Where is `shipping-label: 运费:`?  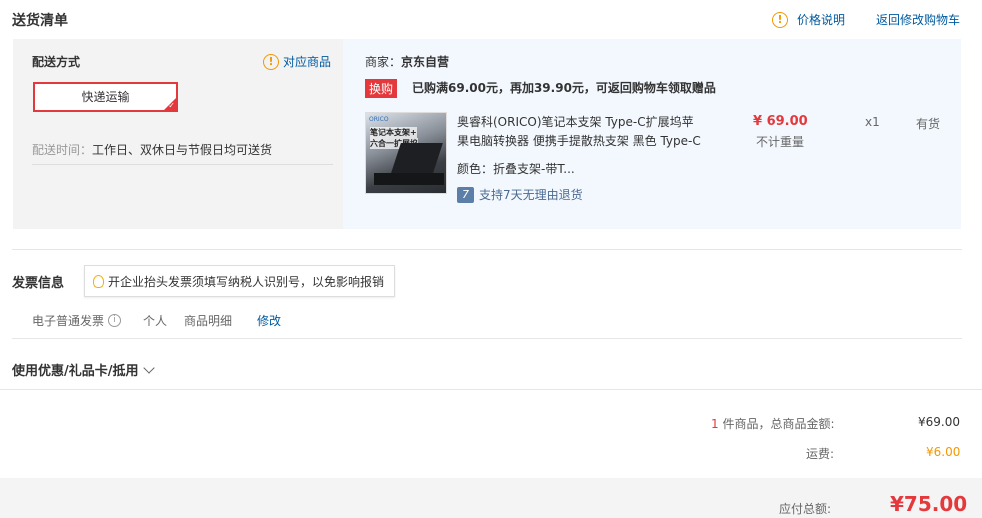
shipping-label: 运费: is located at coordinates (820, 454).